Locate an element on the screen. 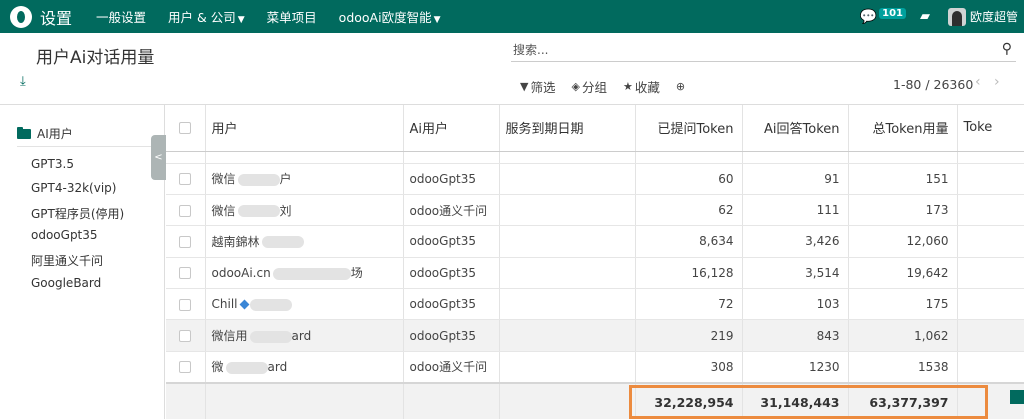  search-icon: ⚲ is located at coordinates (1007, 49).